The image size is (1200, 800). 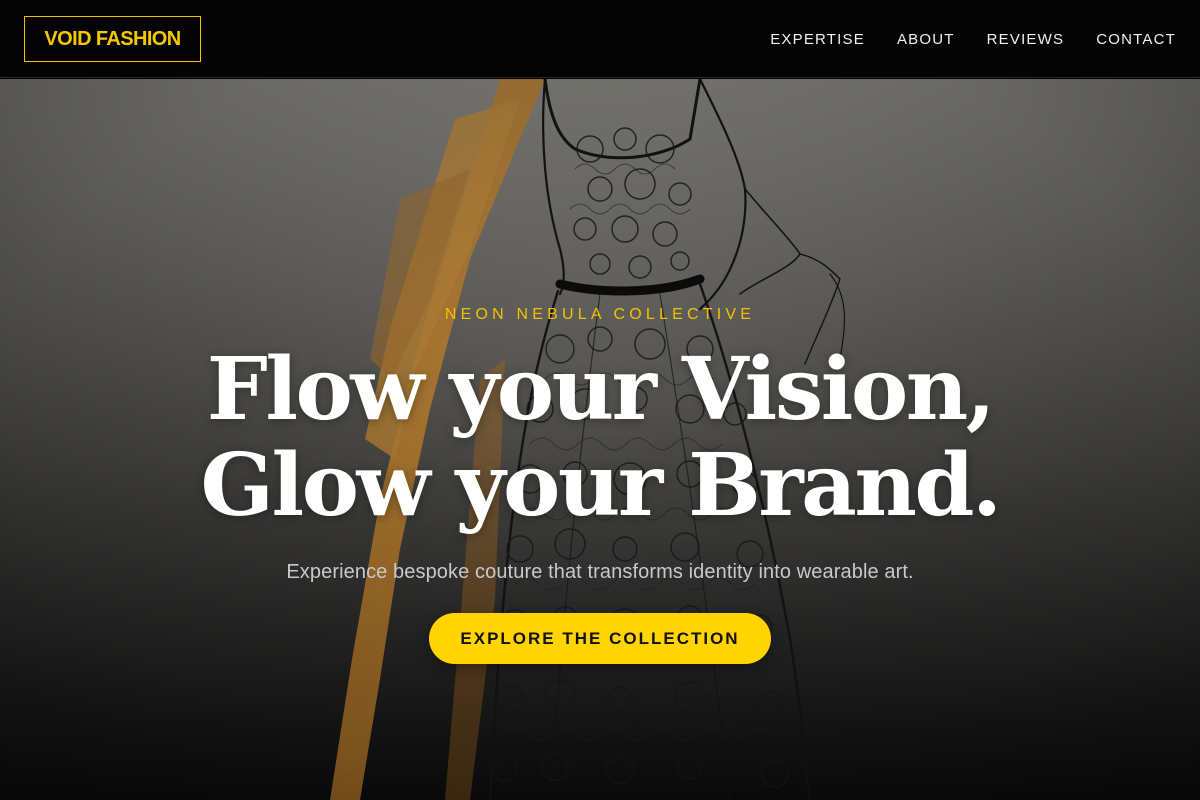 I want to click on headline-line-1: Flow your Vision,, so click(x=601, y=389).